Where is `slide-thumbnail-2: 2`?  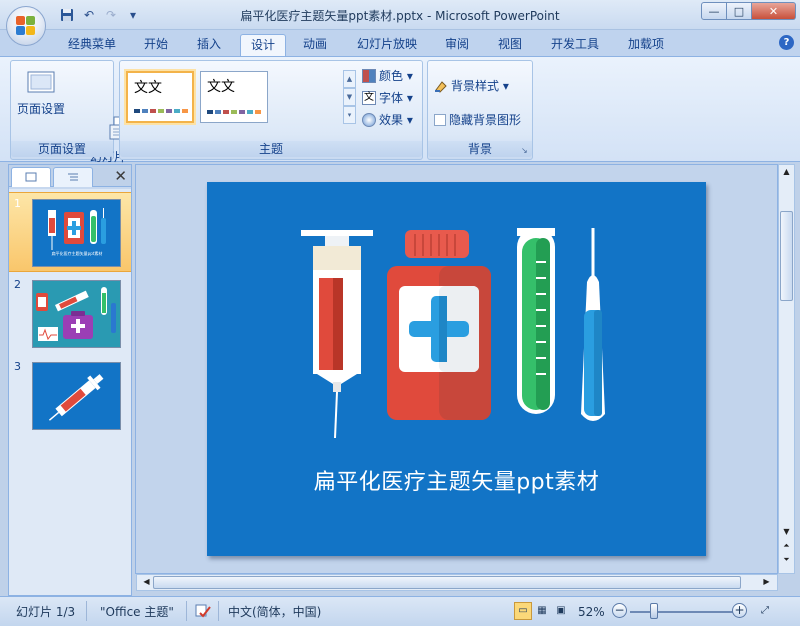 slide-thumbnail-2: 2 is located at coordinates (70, 314).